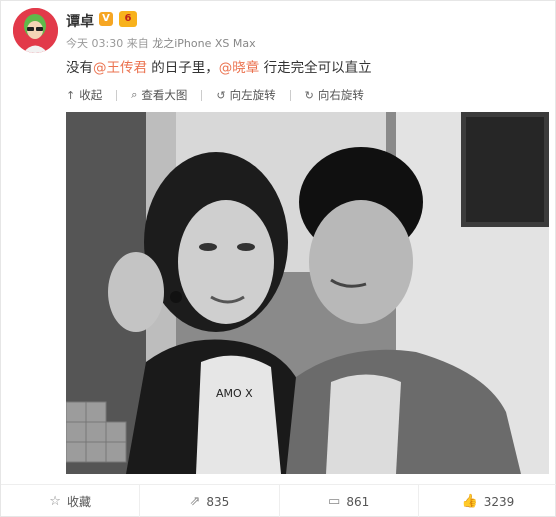 This screenshot has width=556, height=517. I want to click on comment-count: 861, so click(358, 501).